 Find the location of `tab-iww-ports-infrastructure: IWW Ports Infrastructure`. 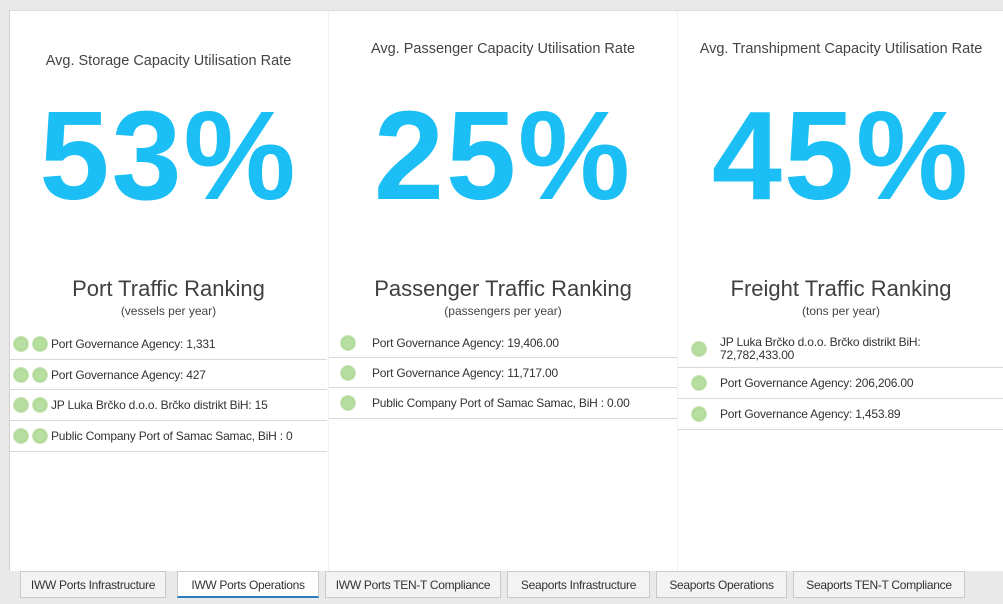

tab-iww-ports-infrastructure: IWW Ports Infrastructure is located at coordinates (93, 584).